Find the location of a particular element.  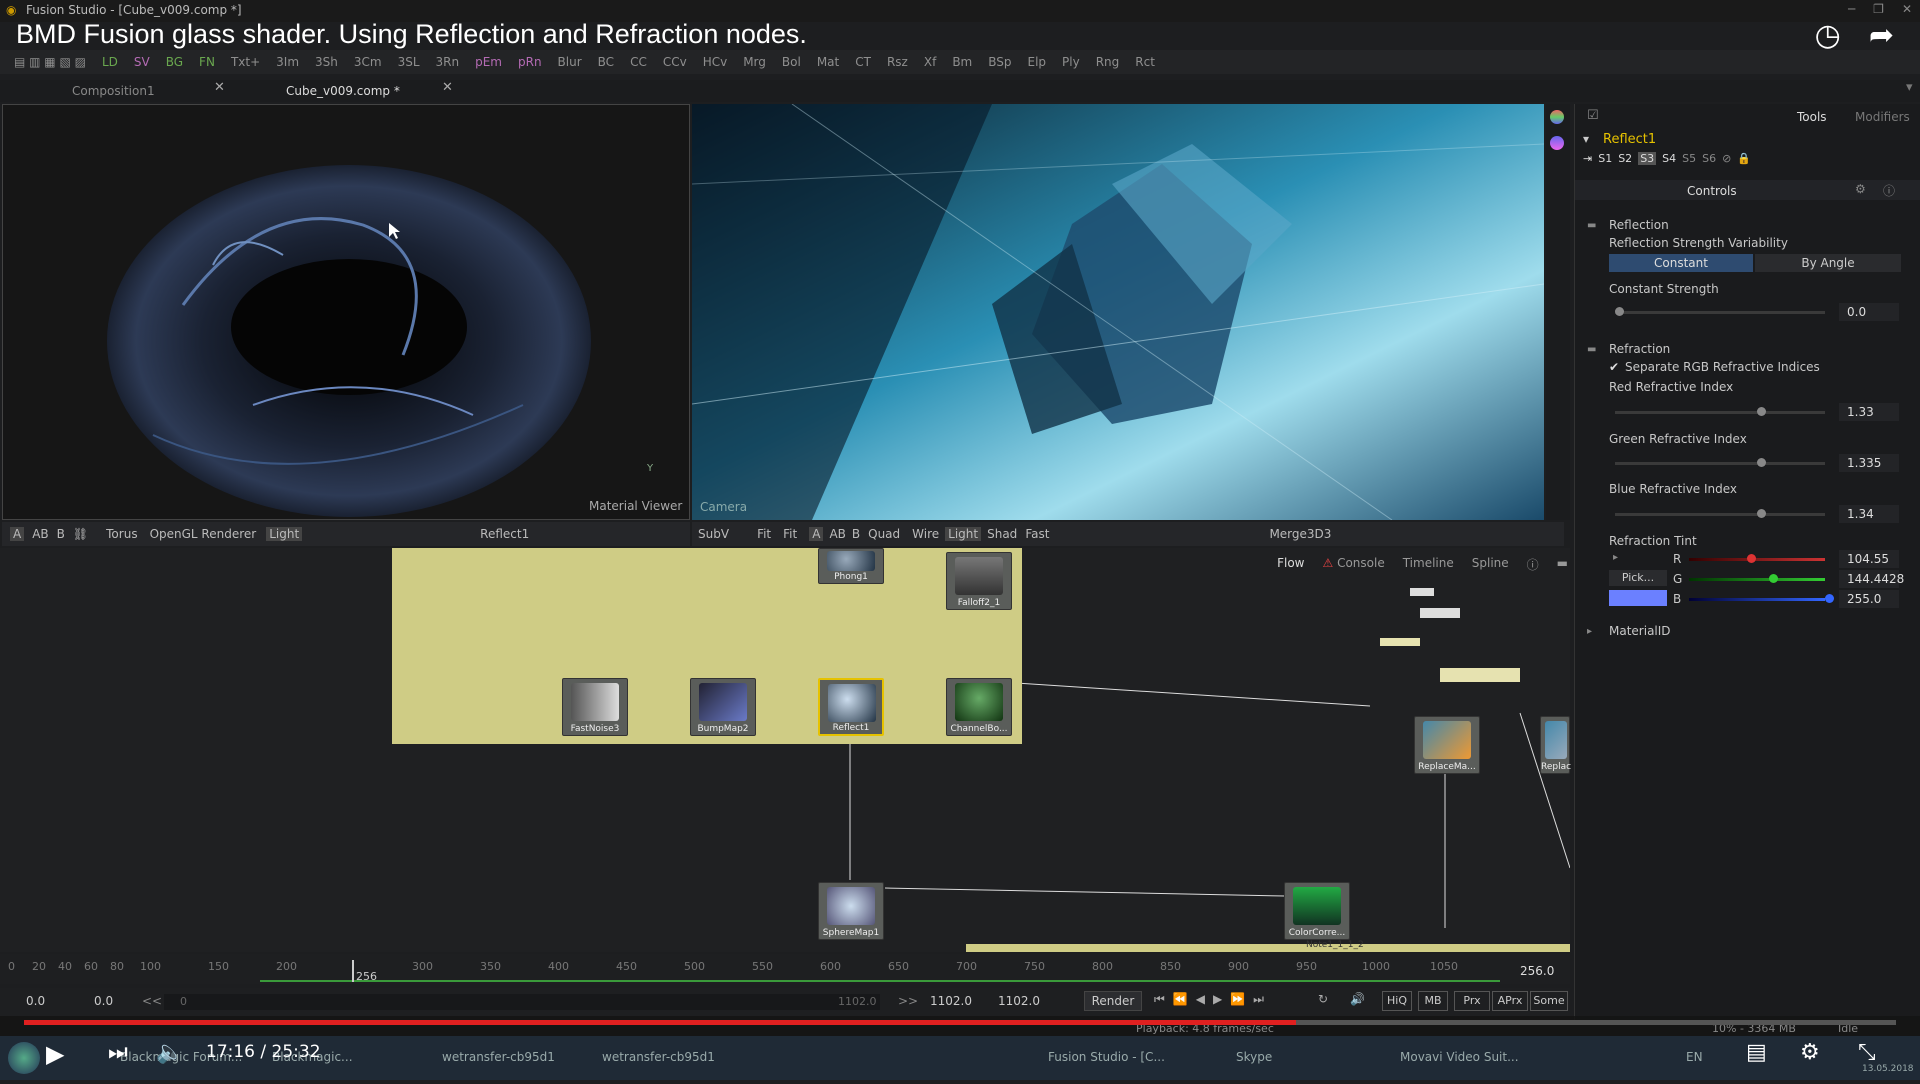

global-start-field: 0.0 is located at coordinates (35, 1001).